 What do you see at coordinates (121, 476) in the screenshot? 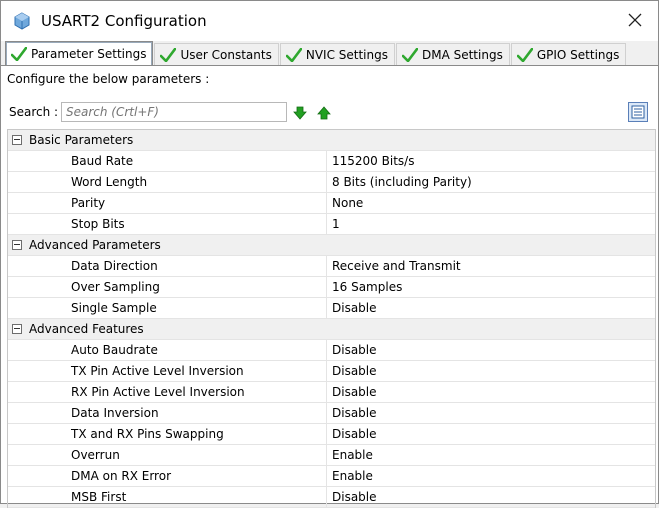
I see `parameter-name: DMA on RX Error` at bounding box center [121, 476].